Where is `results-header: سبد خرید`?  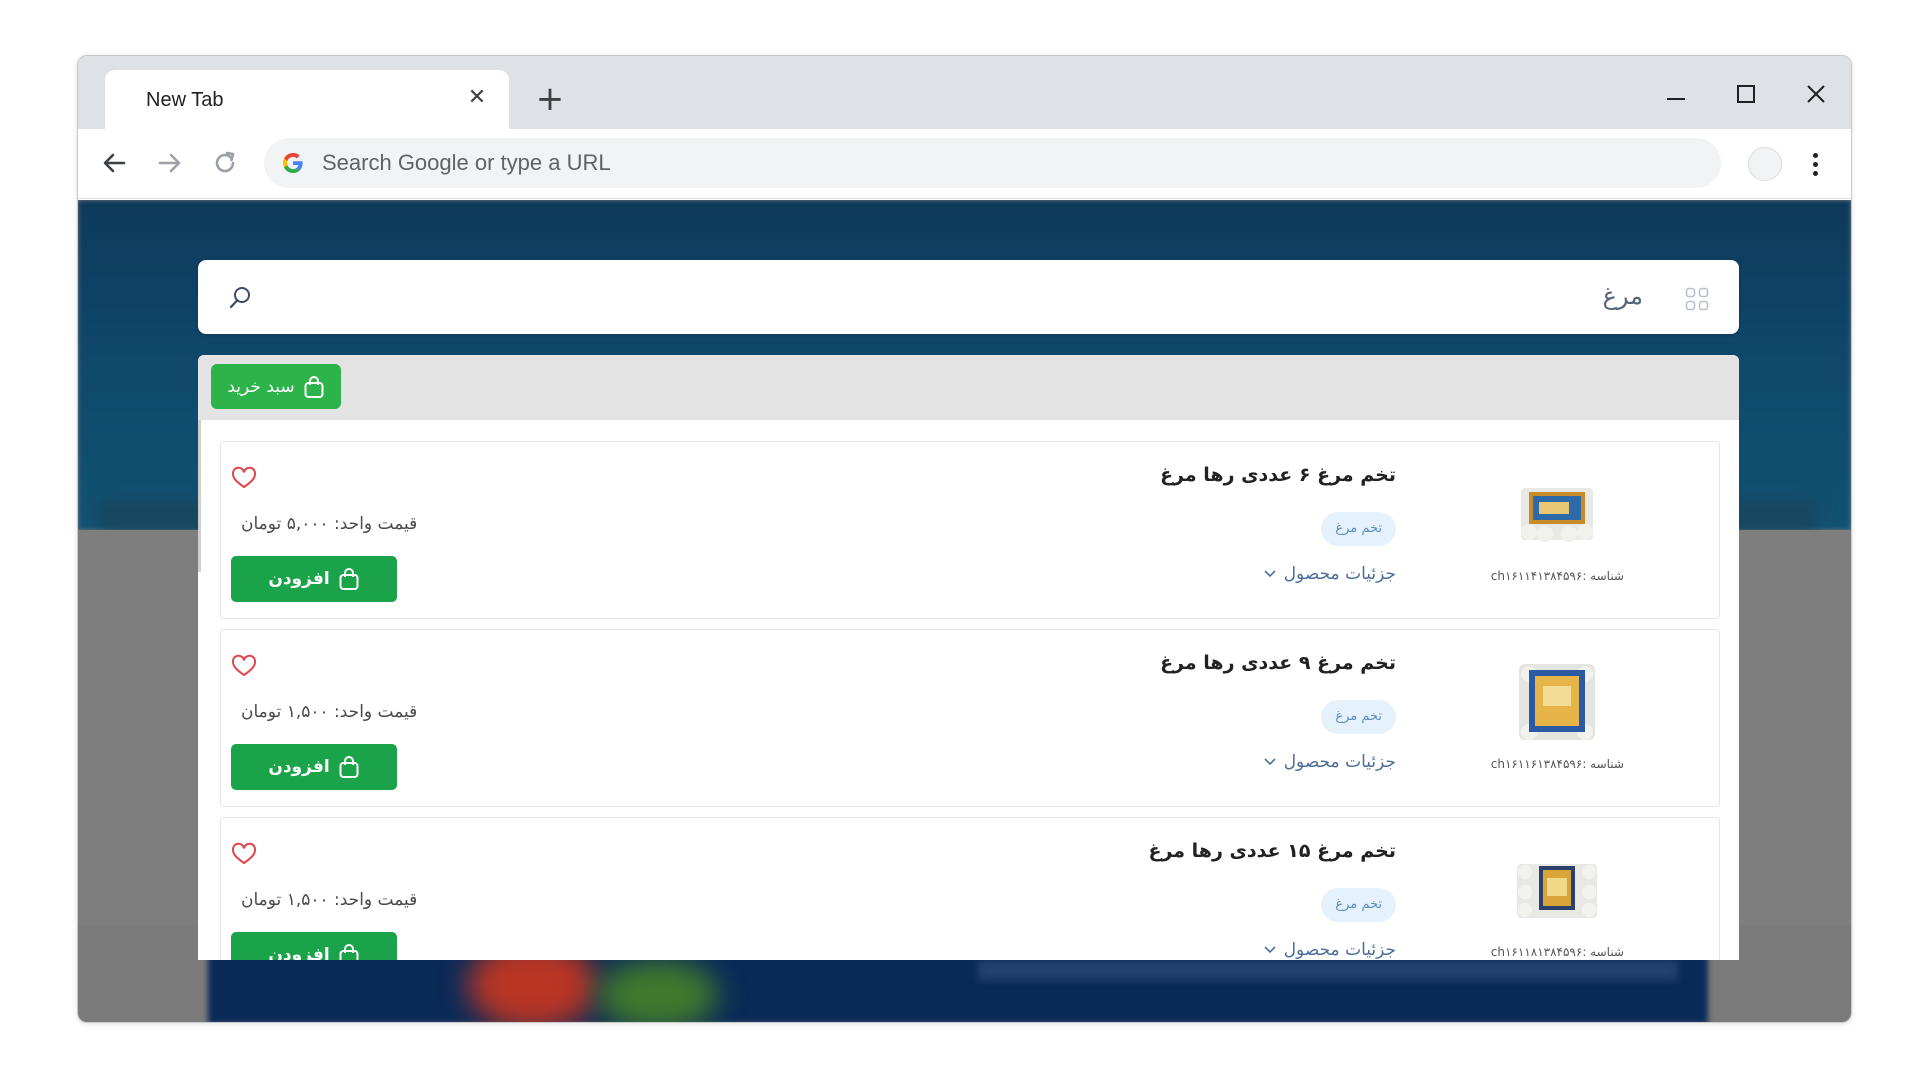 results-header: سبد خرید is located at coordinates (968, 387).